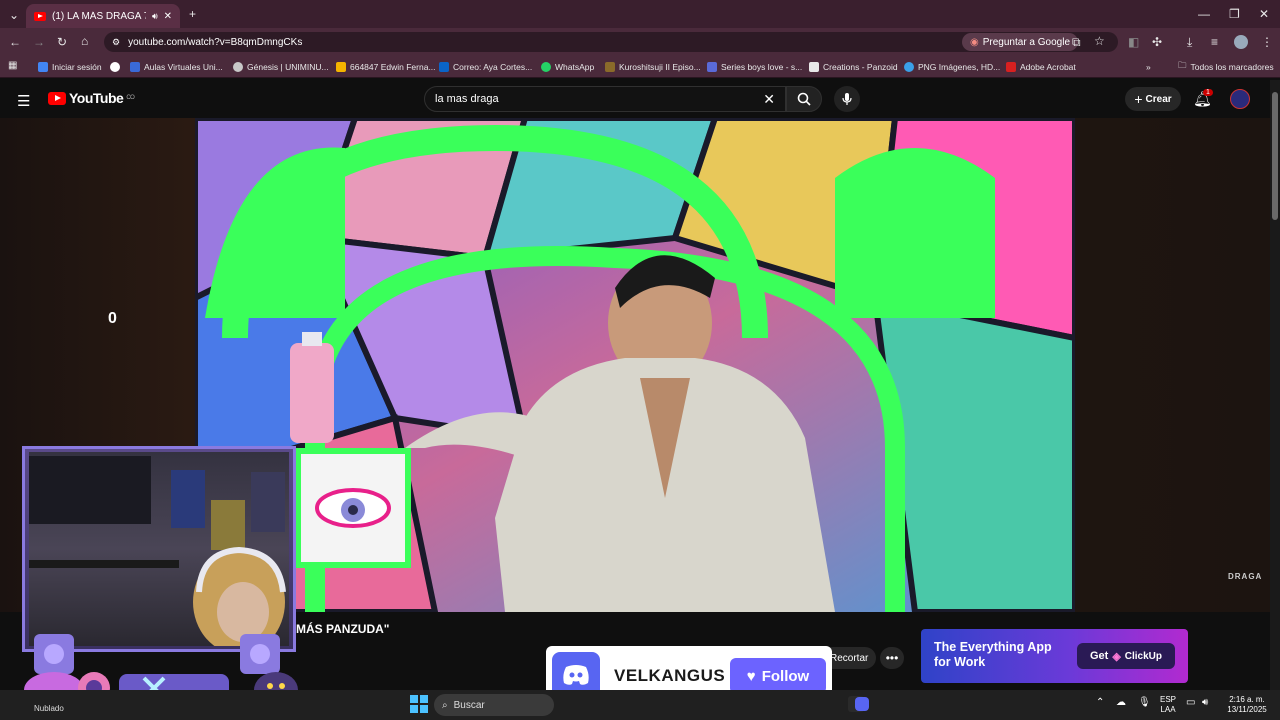 This screenshot has width=1280, height=720. What do you see at coordinates (1157, 42) in the screenshot?
I see `extensions-puzzle-icon: ✣` at bounding box center [1157, 42].